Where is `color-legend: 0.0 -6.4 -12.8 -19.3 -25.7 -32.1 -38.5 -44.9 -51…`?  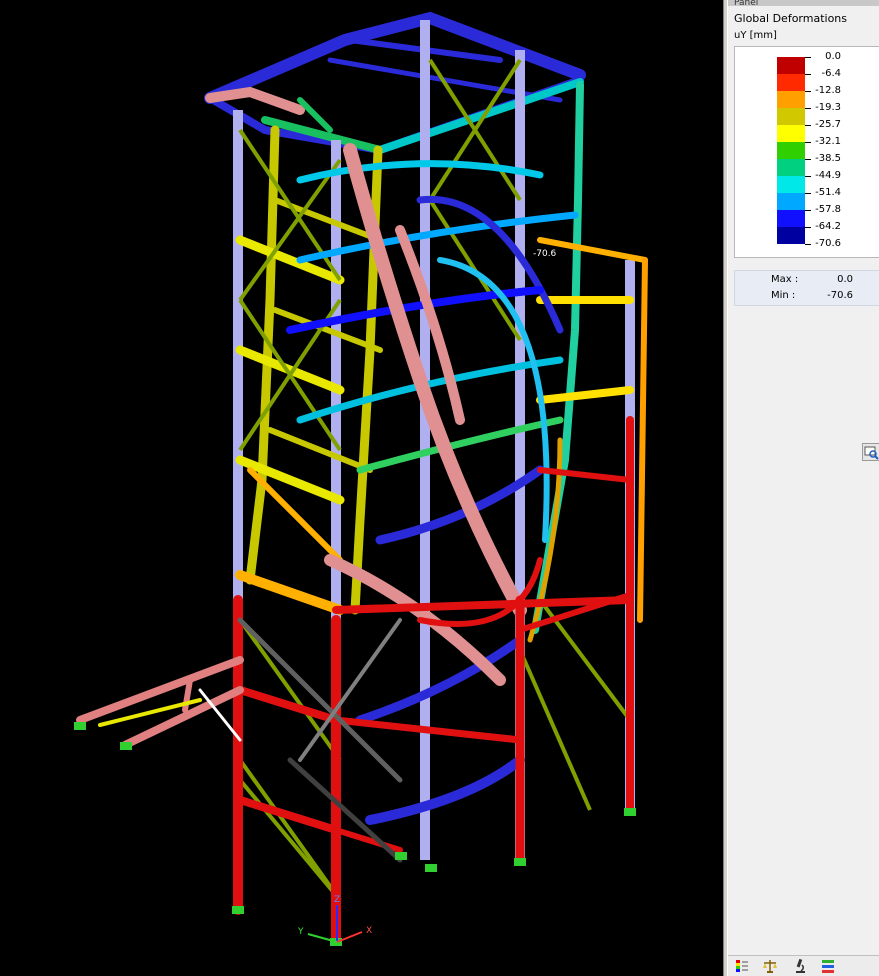
color-legend: 0.0 -6.4 -12.8 -19.3 -25.7 -32.1 -38.5 -44.9 -51… is located at coordinates (806, 152).